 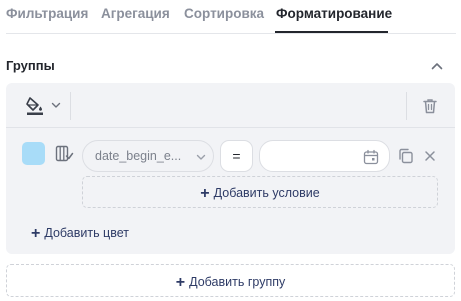 I want to click on add-group-label: Добавить группу, so click(x=237, y=282).